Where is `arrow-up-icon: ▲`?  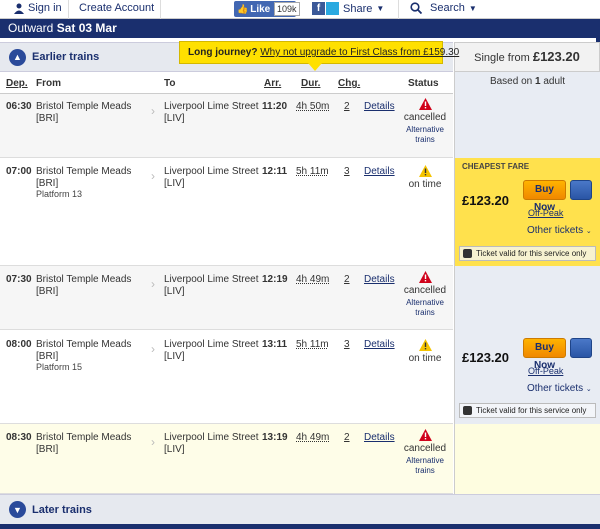 arrow-up-icon: ▲ is located at coordinates (17, 57).